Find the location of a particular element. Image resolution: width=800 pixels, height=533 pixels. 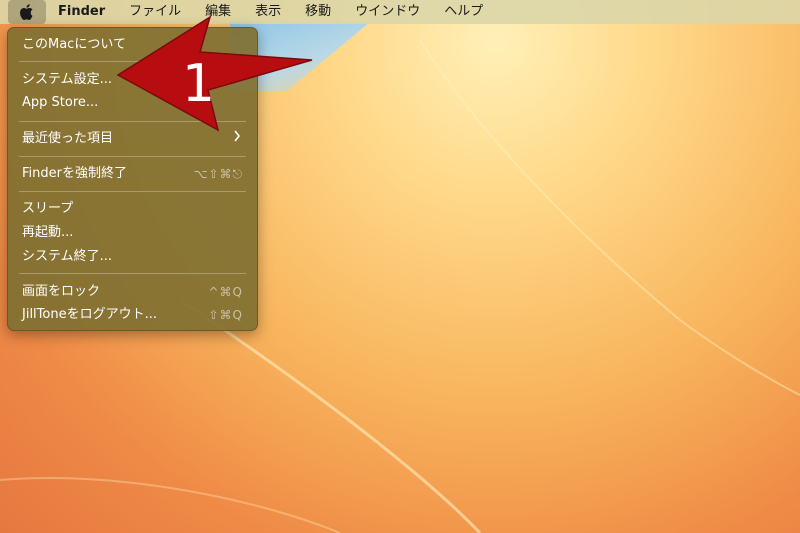

annotation-number: 1 is located at coordinates (198, 84).